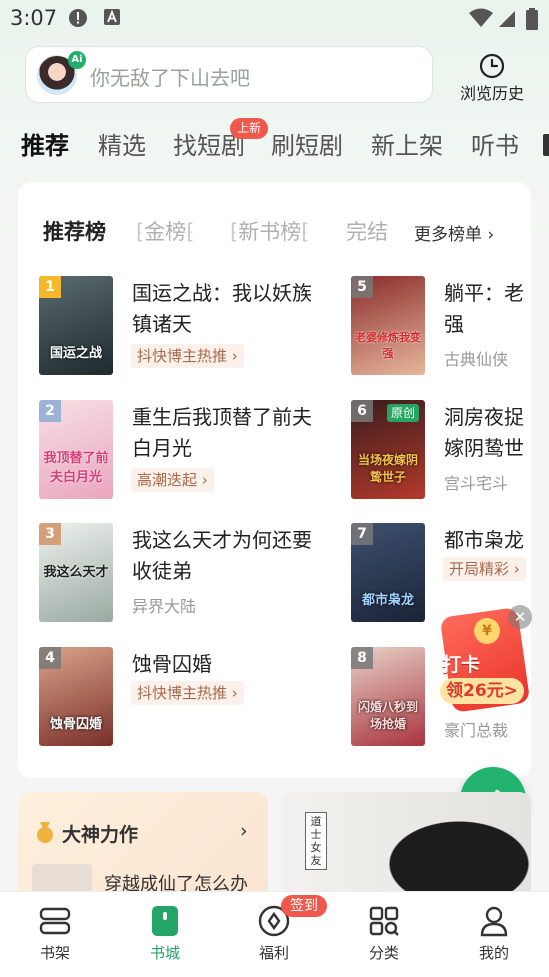  I want to click on book-item: 3 我这么天才 我这么天才为何还要收徒弟 异界大陆, so click(189, 573).